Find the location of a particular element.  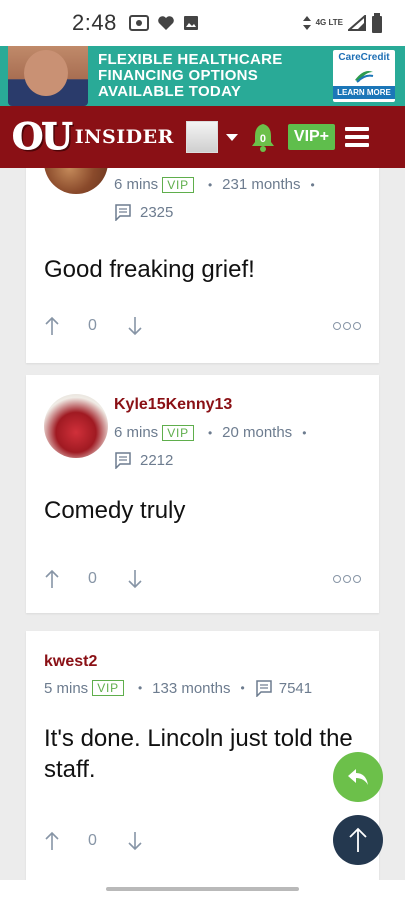

site-header: OU INSIDER 0 VIP+ is located at coordinates (202, 137).